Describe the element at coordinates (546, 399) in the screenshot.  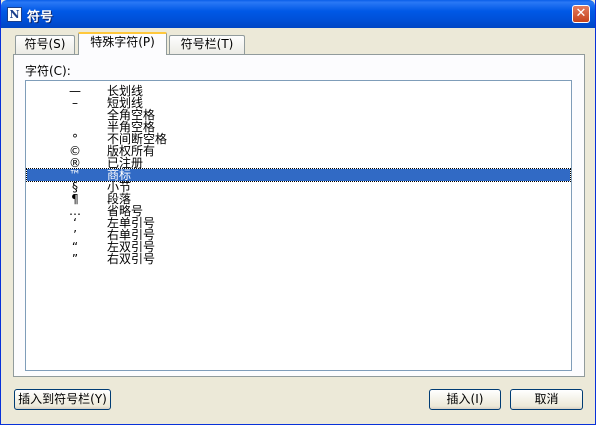
I see `cancel-button: 取消` at that location.